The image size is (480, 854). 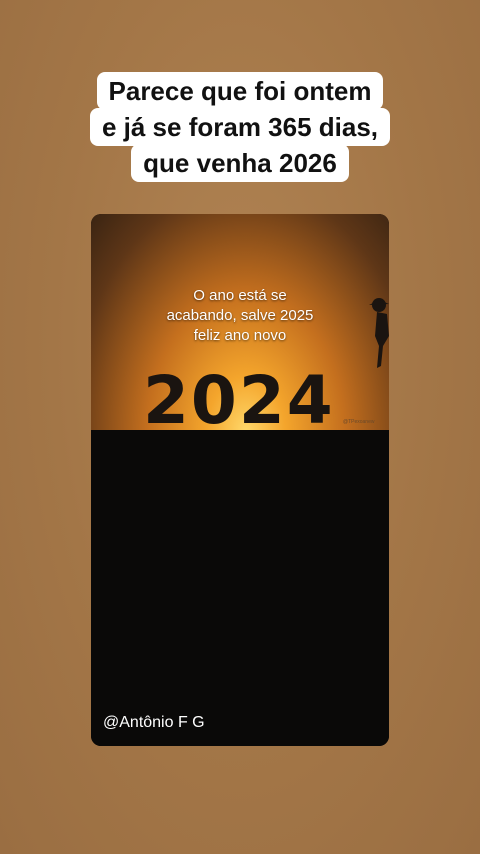 I want to click on caption-line-3: que venha 2026, so click(x=240, y=163).